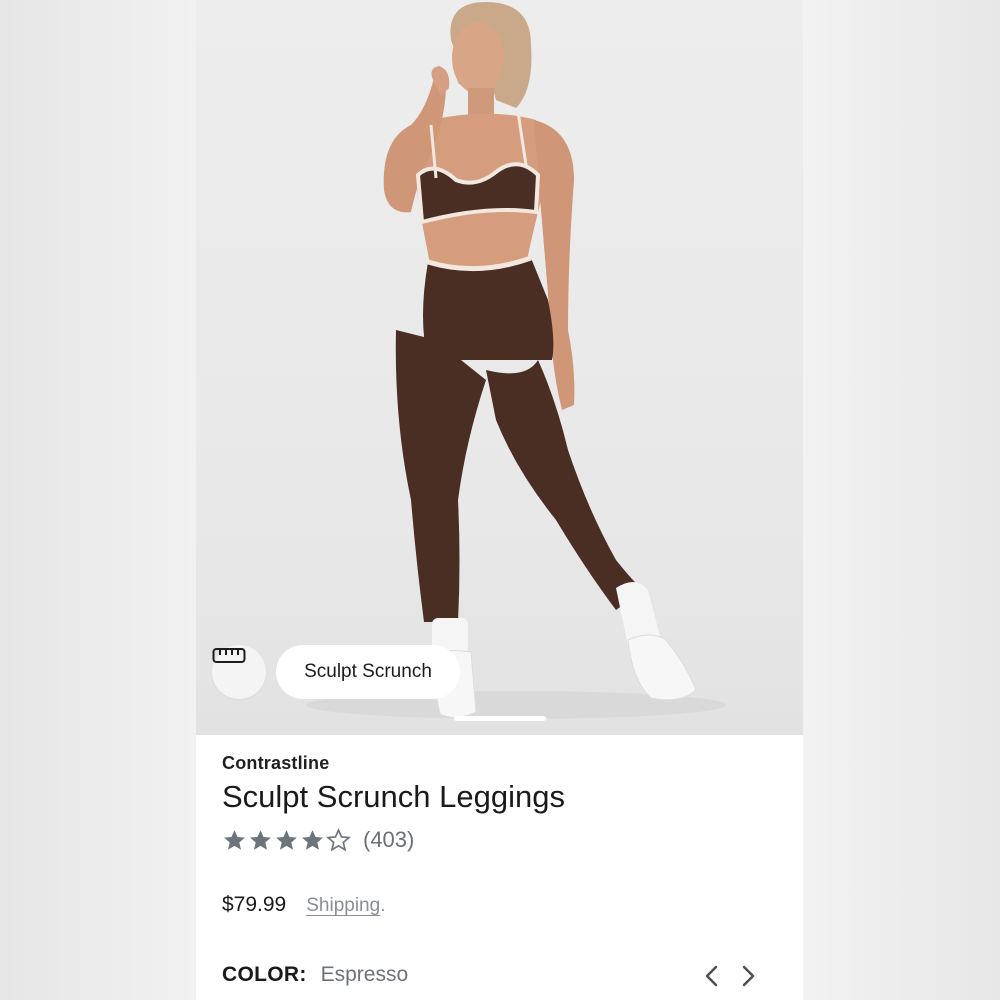  What do you see at coordinates (229, 655) in the screenshot?
I see `ruler-icon` at bounding box center [229, 655].